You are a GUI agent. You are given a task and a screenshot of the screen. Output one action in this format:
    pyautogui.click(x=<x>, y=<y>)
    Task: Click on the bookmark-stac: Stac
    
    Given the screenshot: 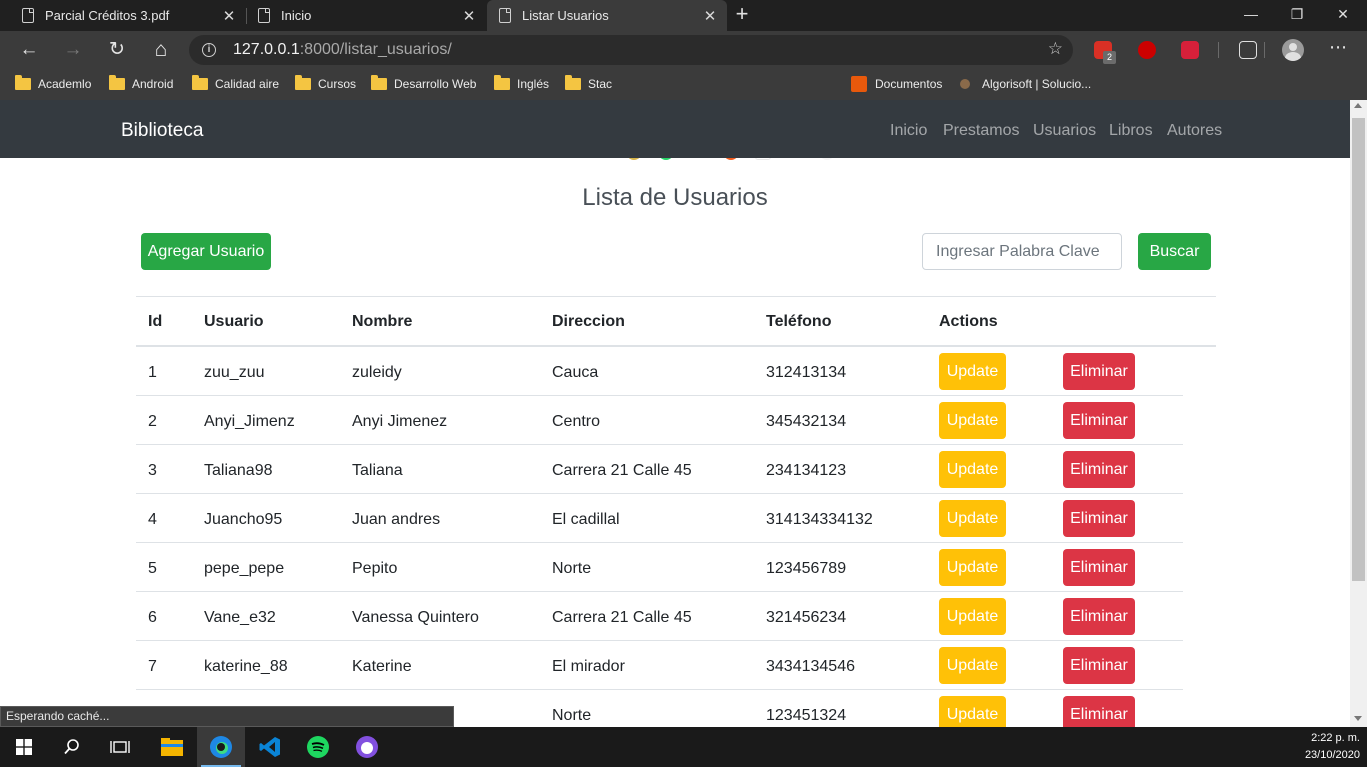 What is the action you would take?
    pyautogui.click(x=588, y=84)
    